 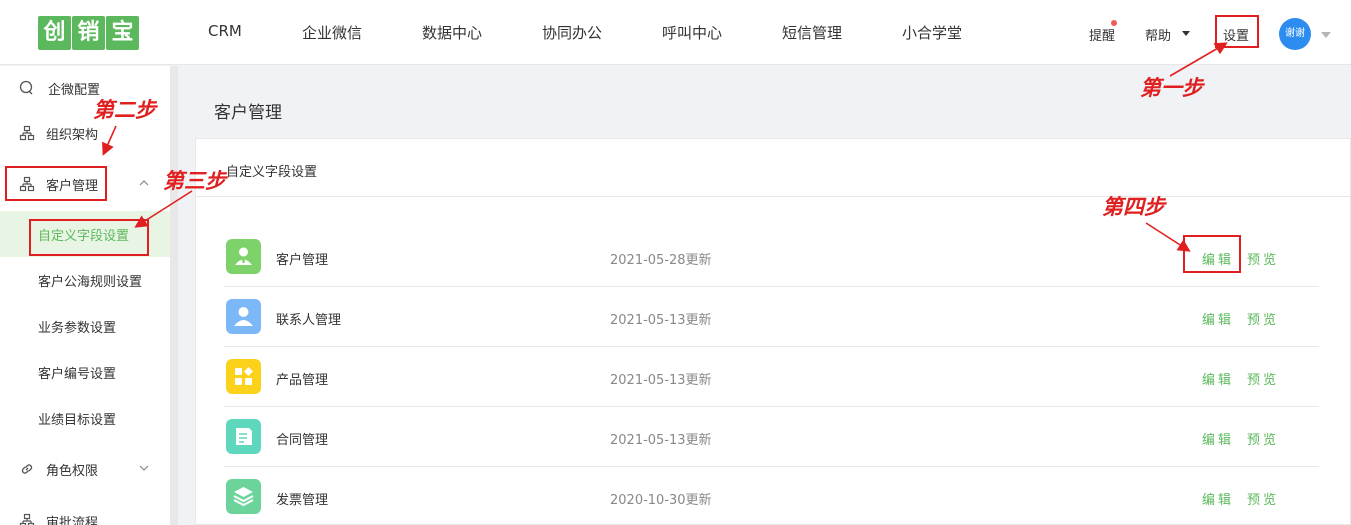 I want to click on product-icon, so click(x=243, y=376).